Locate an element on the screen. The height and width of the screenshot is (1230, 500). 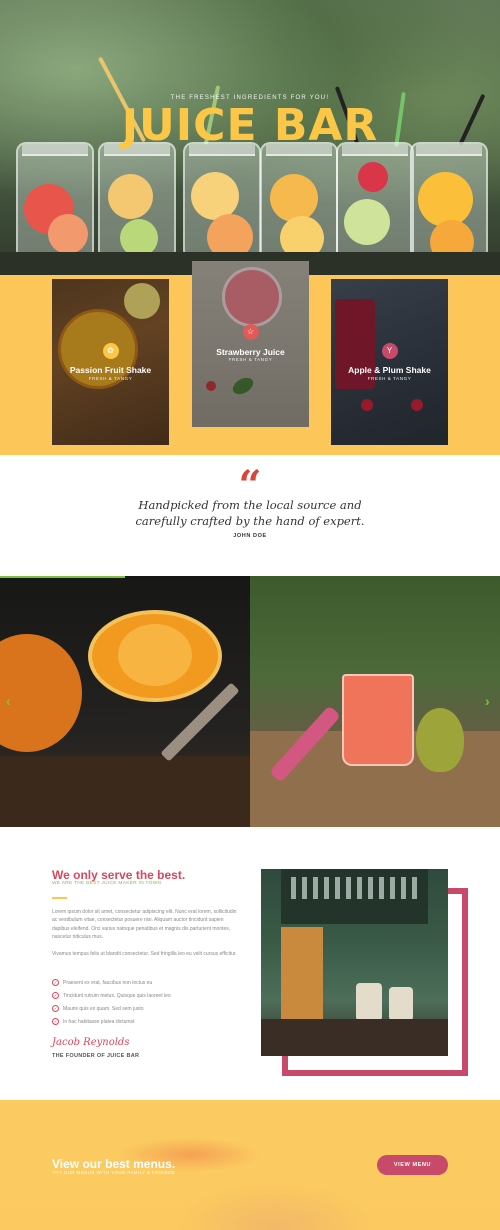
founder-signature: Jacob Reynolds is located at coordinates (91, 1042).